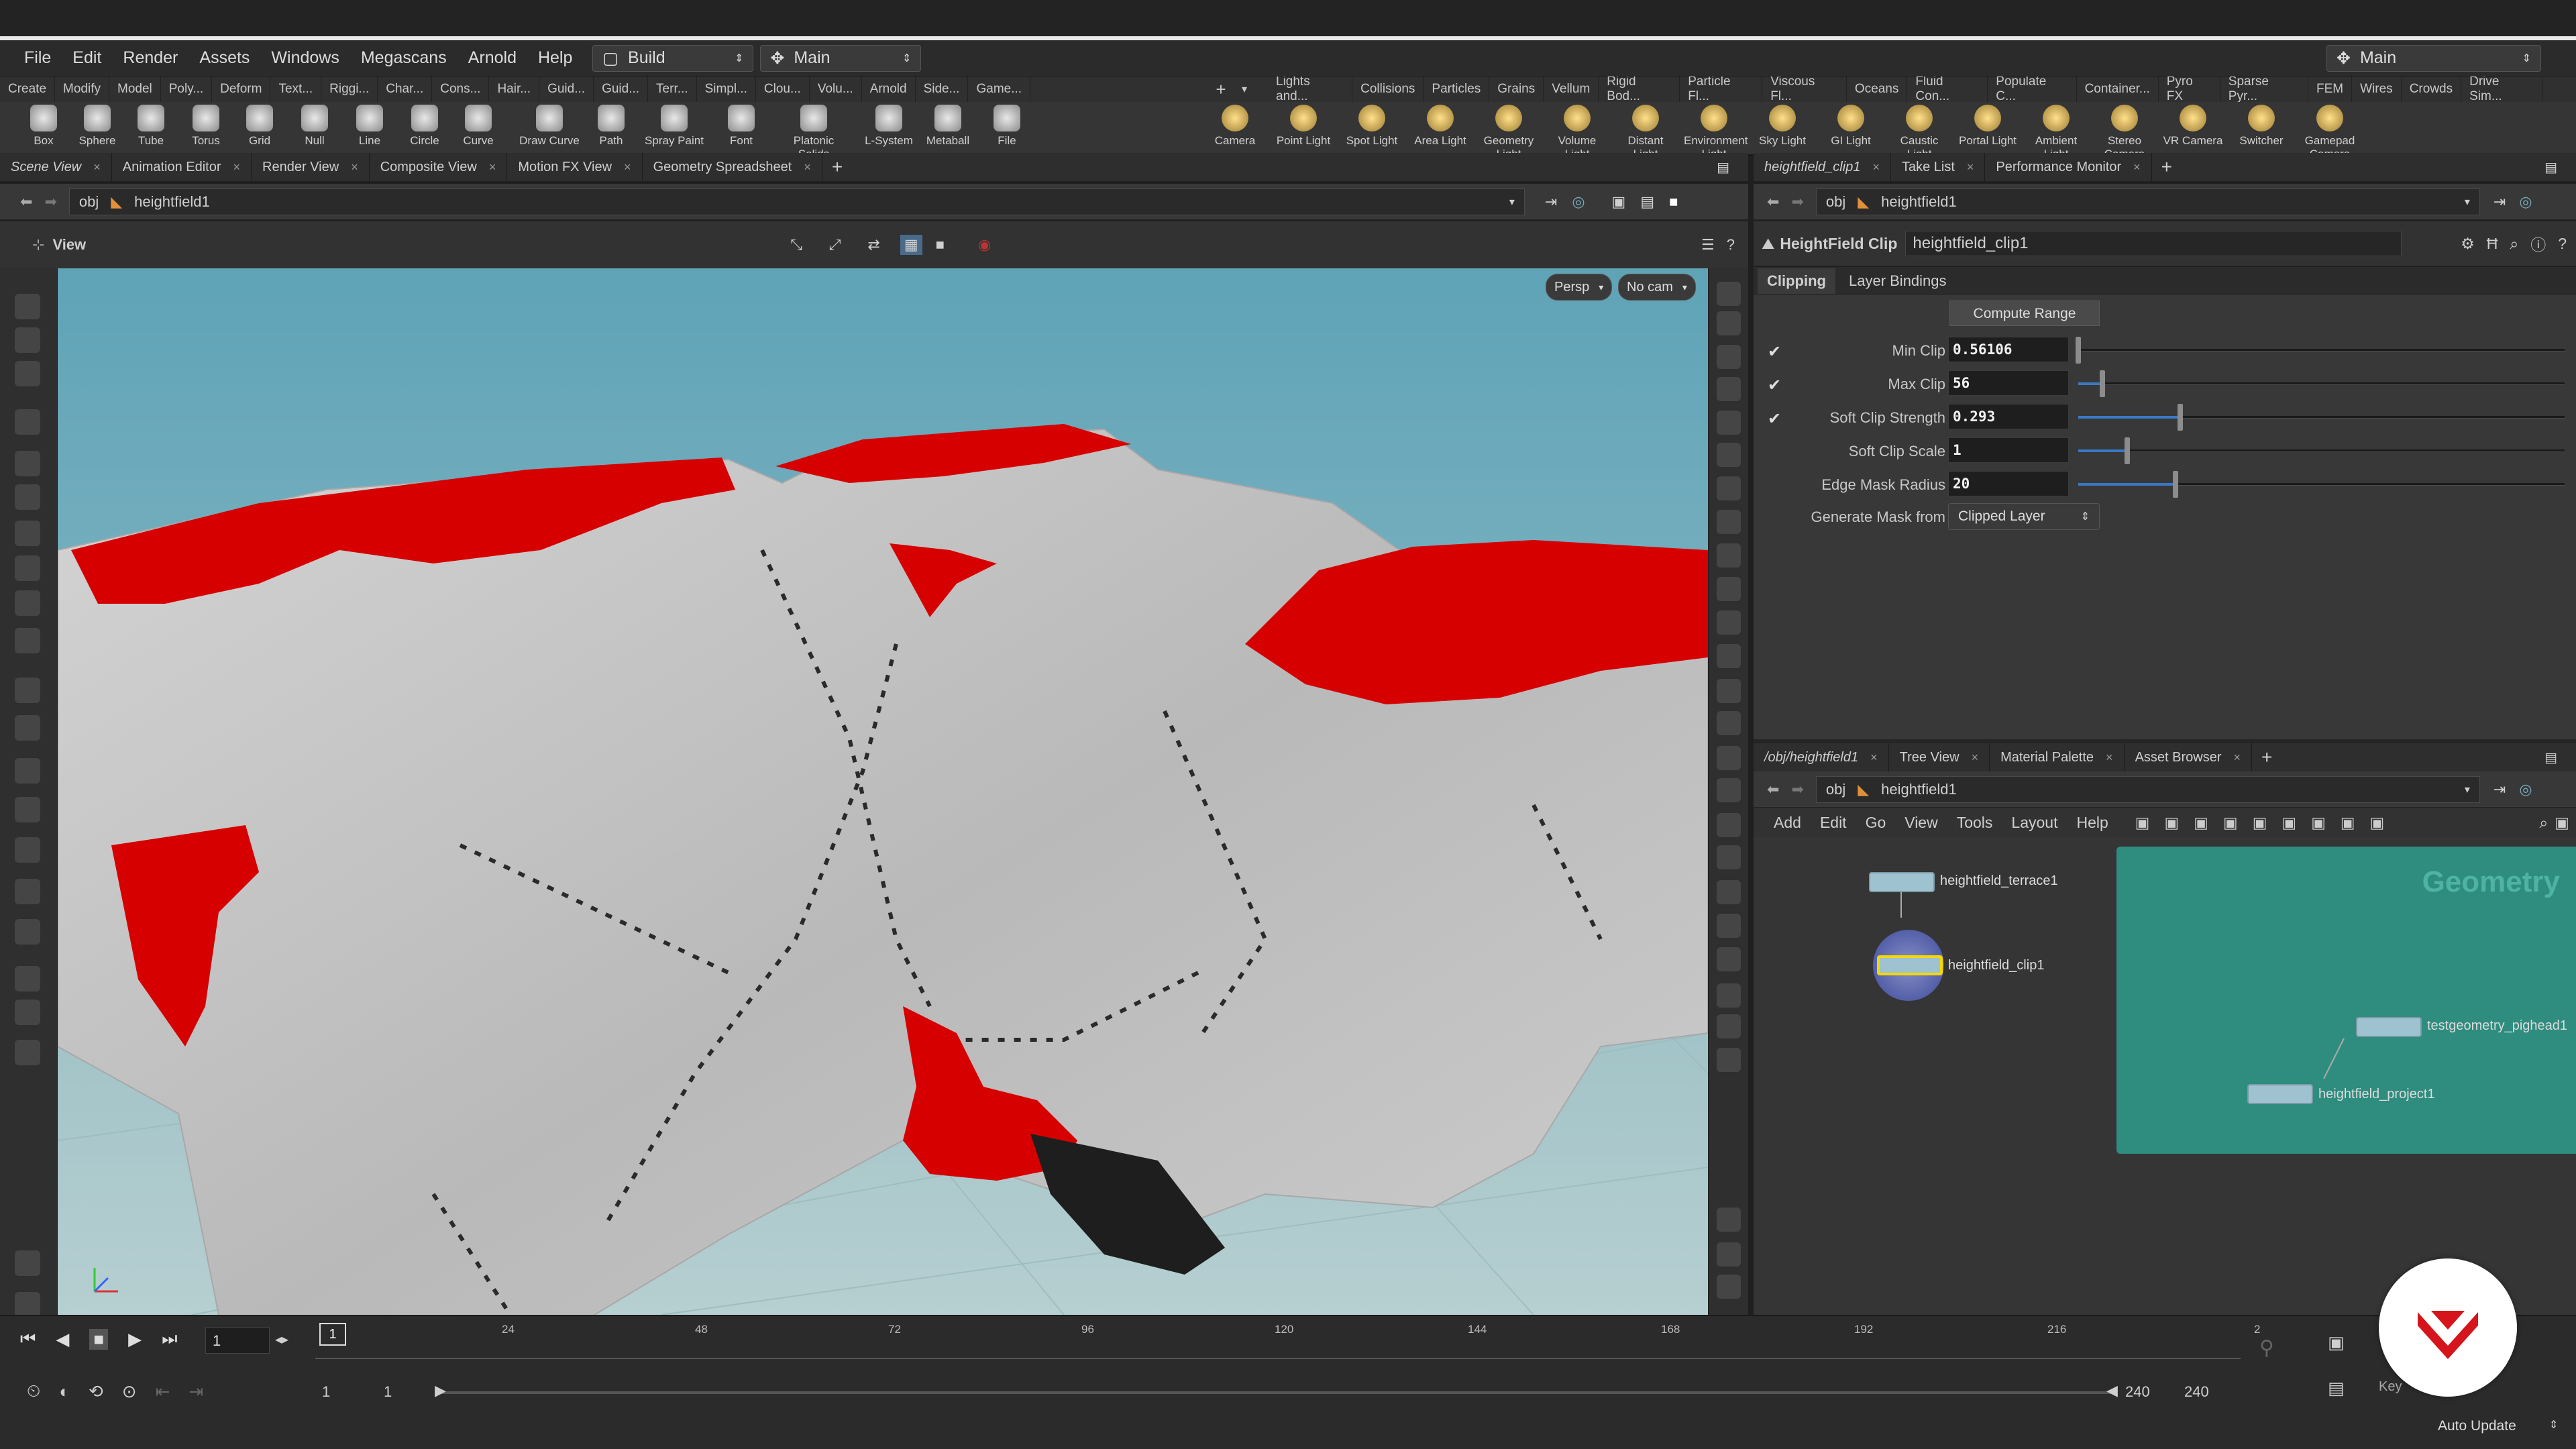  Describe the element at coordinates (1729, 323) in the screenshot. I see `display-option-1-icon` at that location.